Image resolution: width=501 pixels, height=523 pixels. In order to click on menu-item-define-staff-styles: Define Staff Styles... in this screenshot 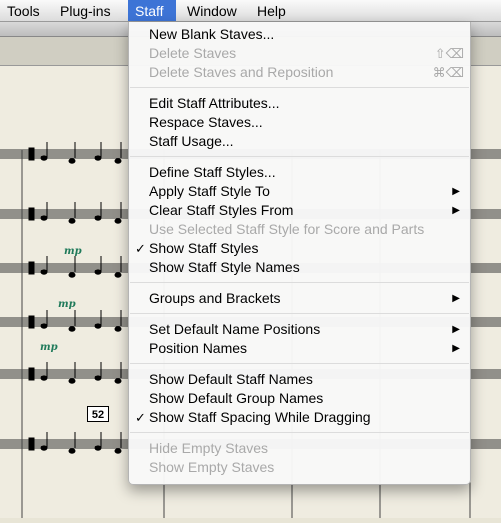, I will do `click(299, 172)`.